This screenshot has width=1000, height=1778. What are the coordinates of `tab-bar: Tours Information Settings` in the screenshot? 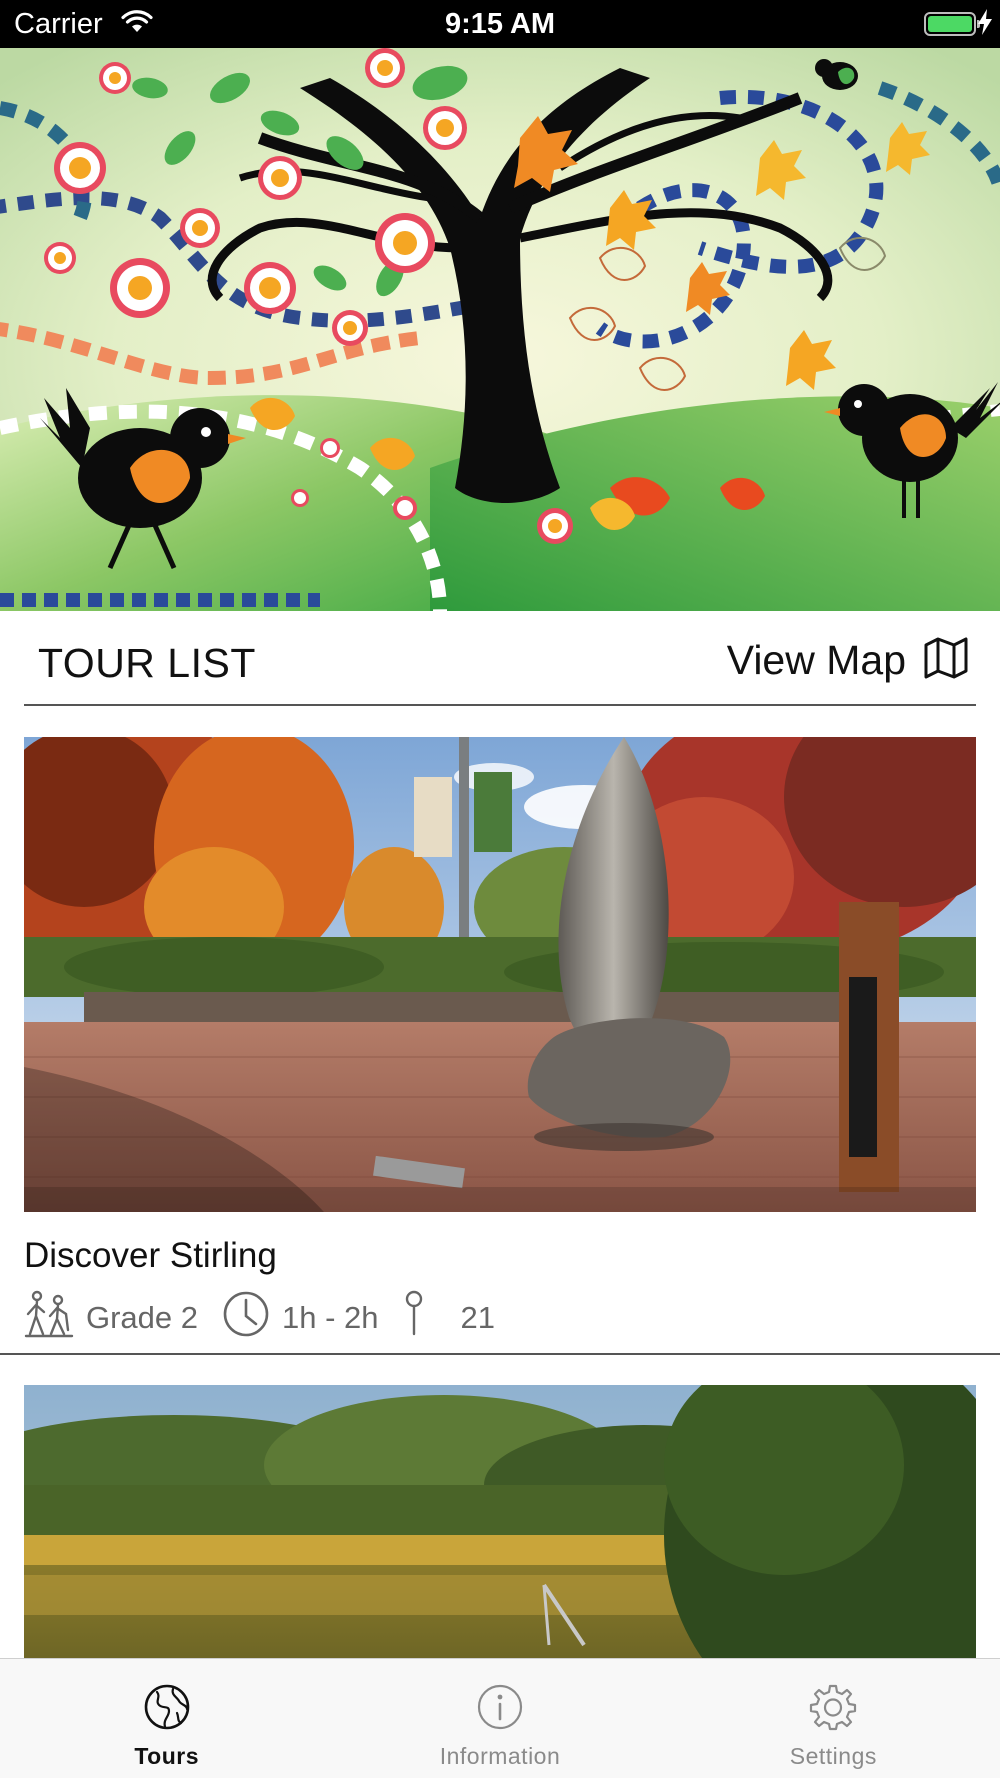 It's located at (500, 1718).